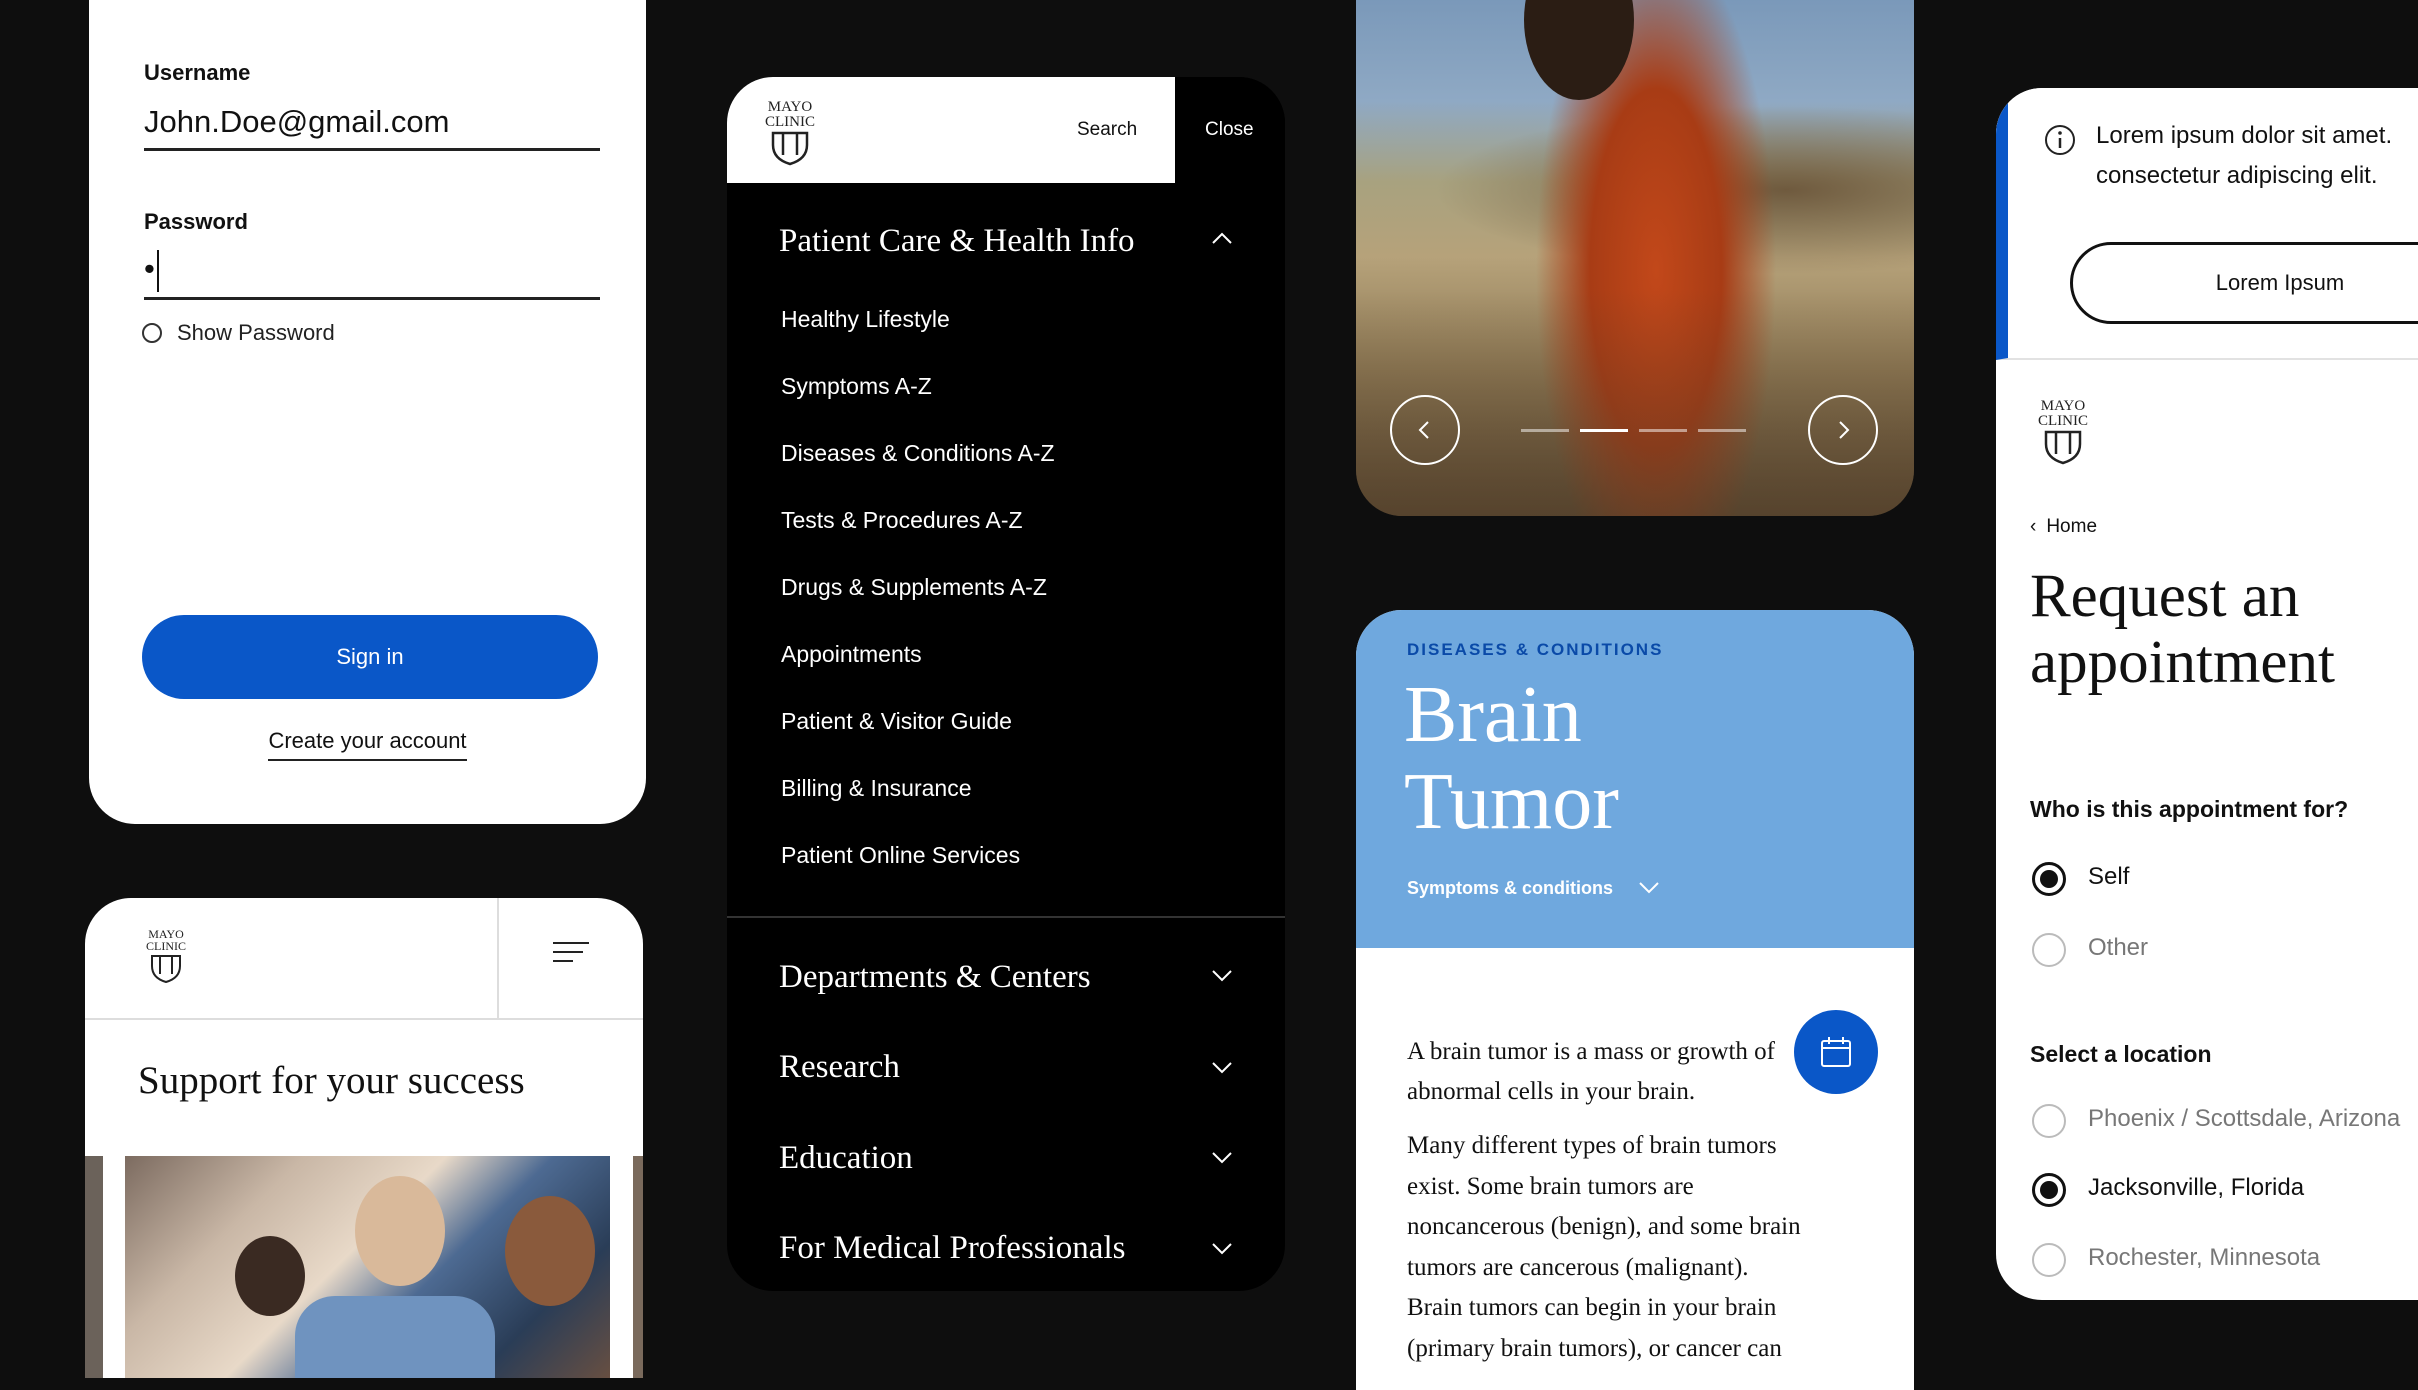 This screenshot has height=1390, width=2418. Describe the element at coordinates (1222, 239) in the screenshot. I see `chevron-up-icon` at that location.